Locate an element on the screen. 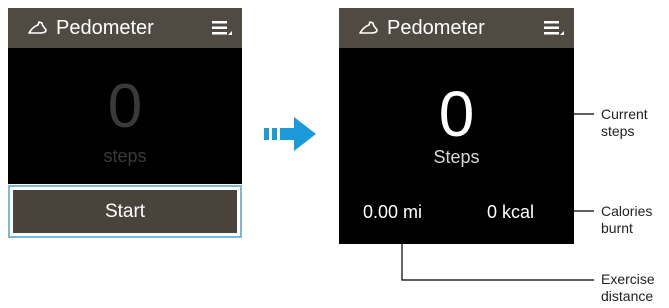 This screenshot has height=308, width=669. callout-current-steps: Current steps is located at coordinates (624, 122).